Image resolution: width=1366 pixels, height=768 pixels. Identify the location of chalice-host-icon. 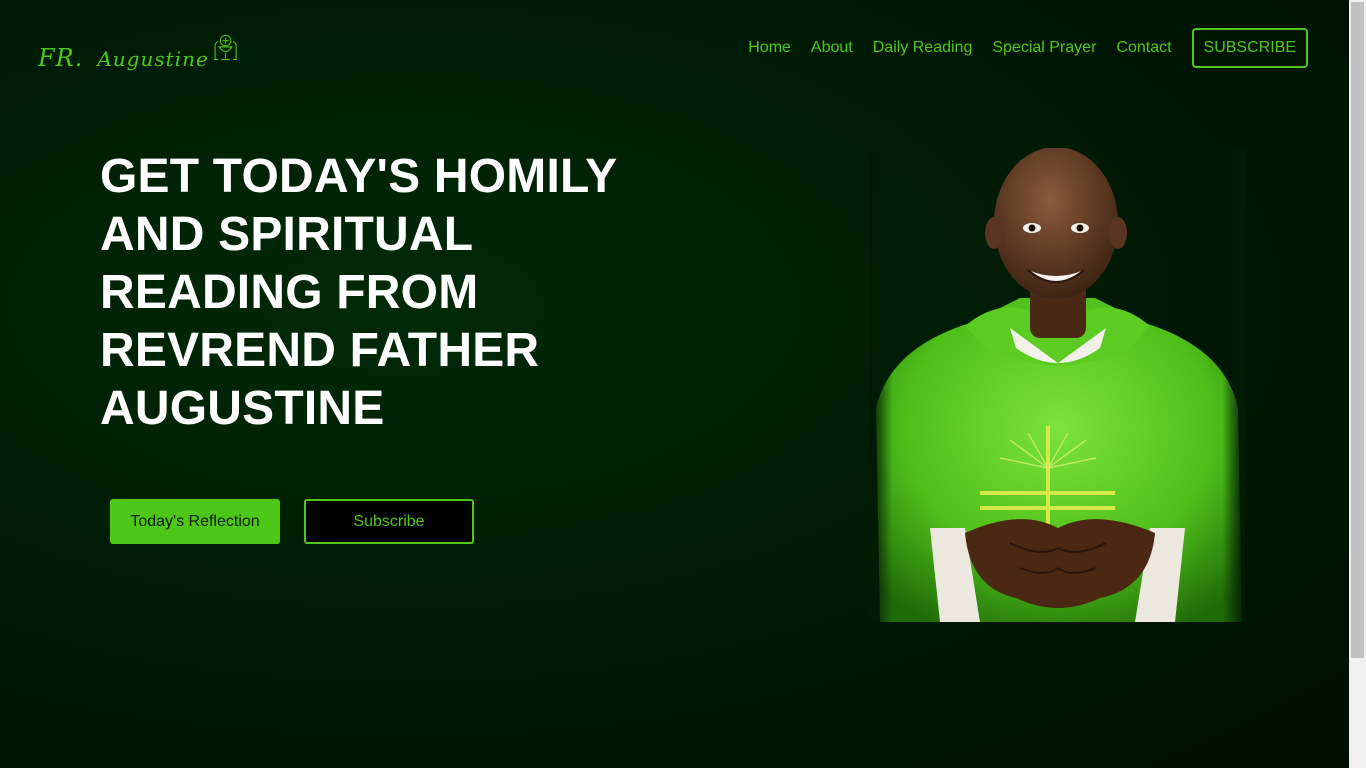
(225, 47).